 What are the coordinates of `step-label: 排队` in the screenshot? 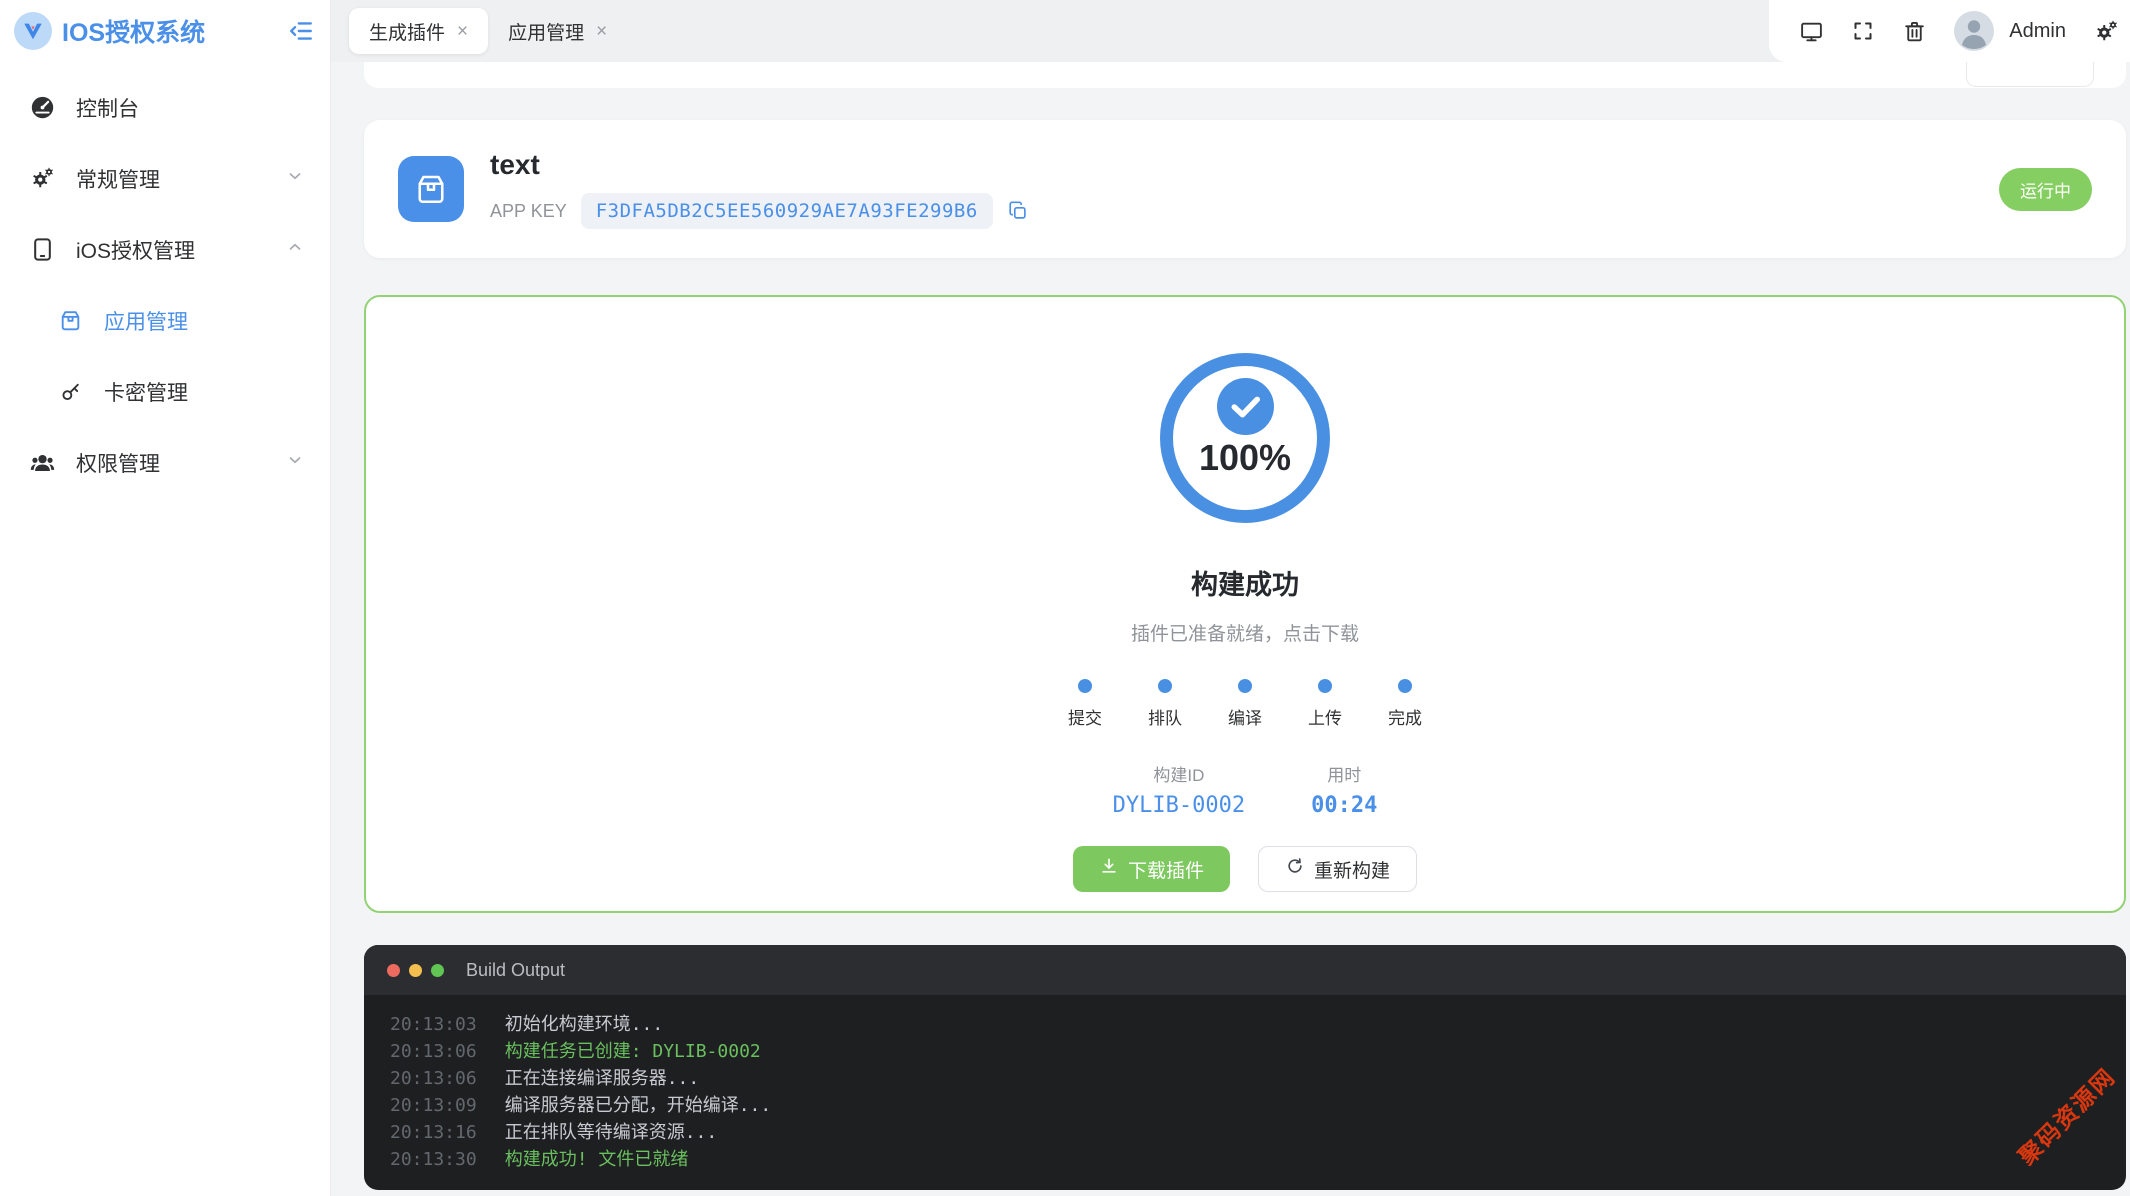 It's located at (1165, 718).